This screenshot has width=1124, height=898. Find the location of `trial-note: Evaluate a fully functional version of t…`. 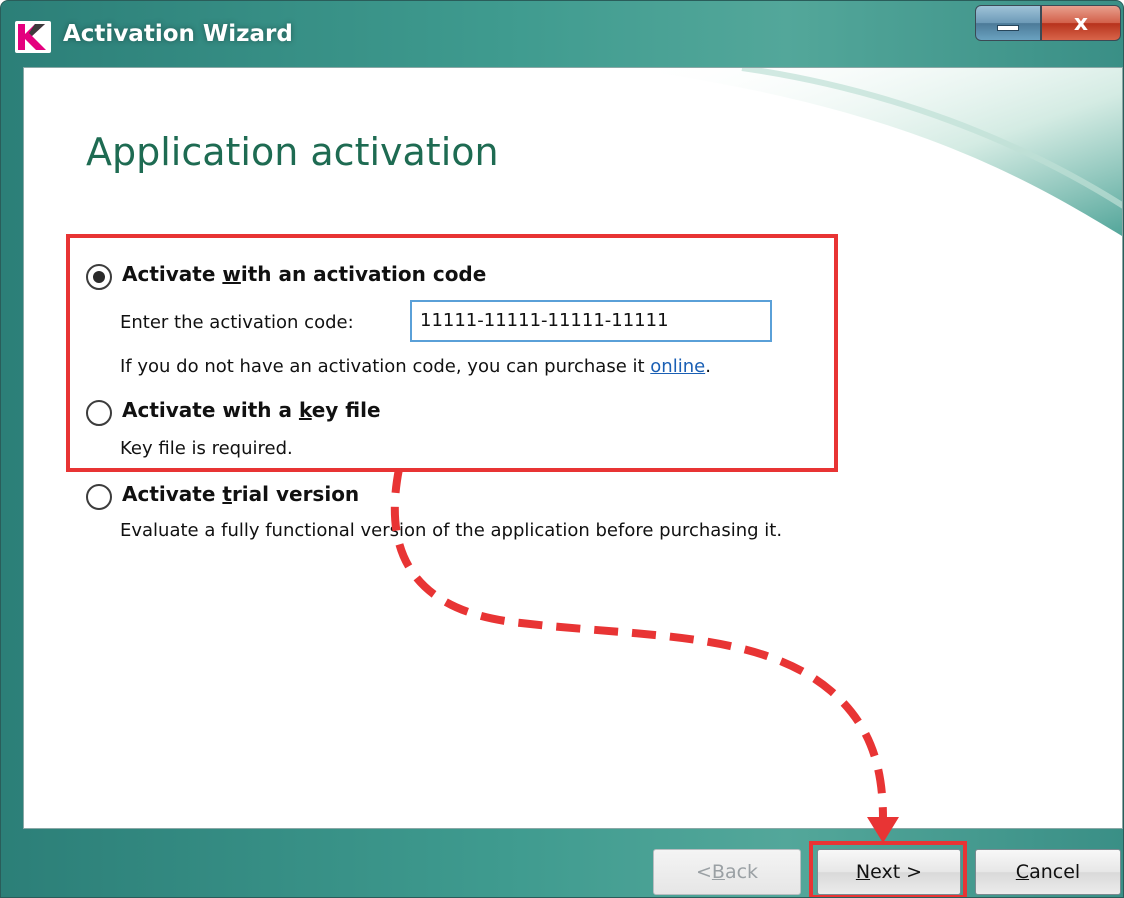

trial-note: Evaluate a fully functional version of t… is located at coordinates (451, 530).